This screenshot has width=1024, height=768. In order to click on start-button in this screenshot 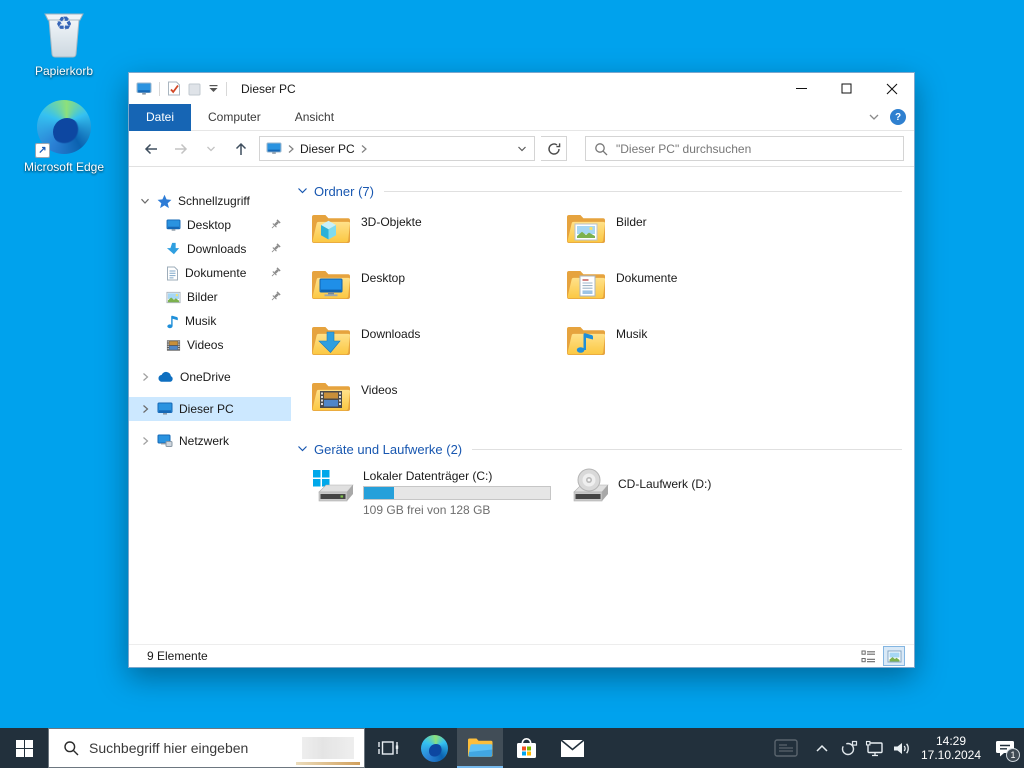, I will do `click(24, 748)`.